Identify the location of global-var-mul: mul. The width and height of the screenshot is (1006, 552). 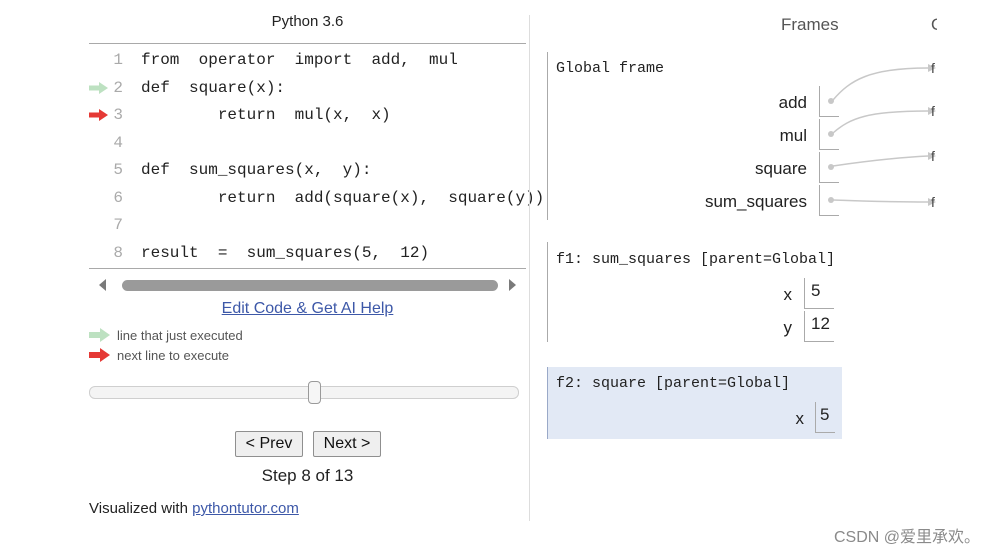
(793, 135).